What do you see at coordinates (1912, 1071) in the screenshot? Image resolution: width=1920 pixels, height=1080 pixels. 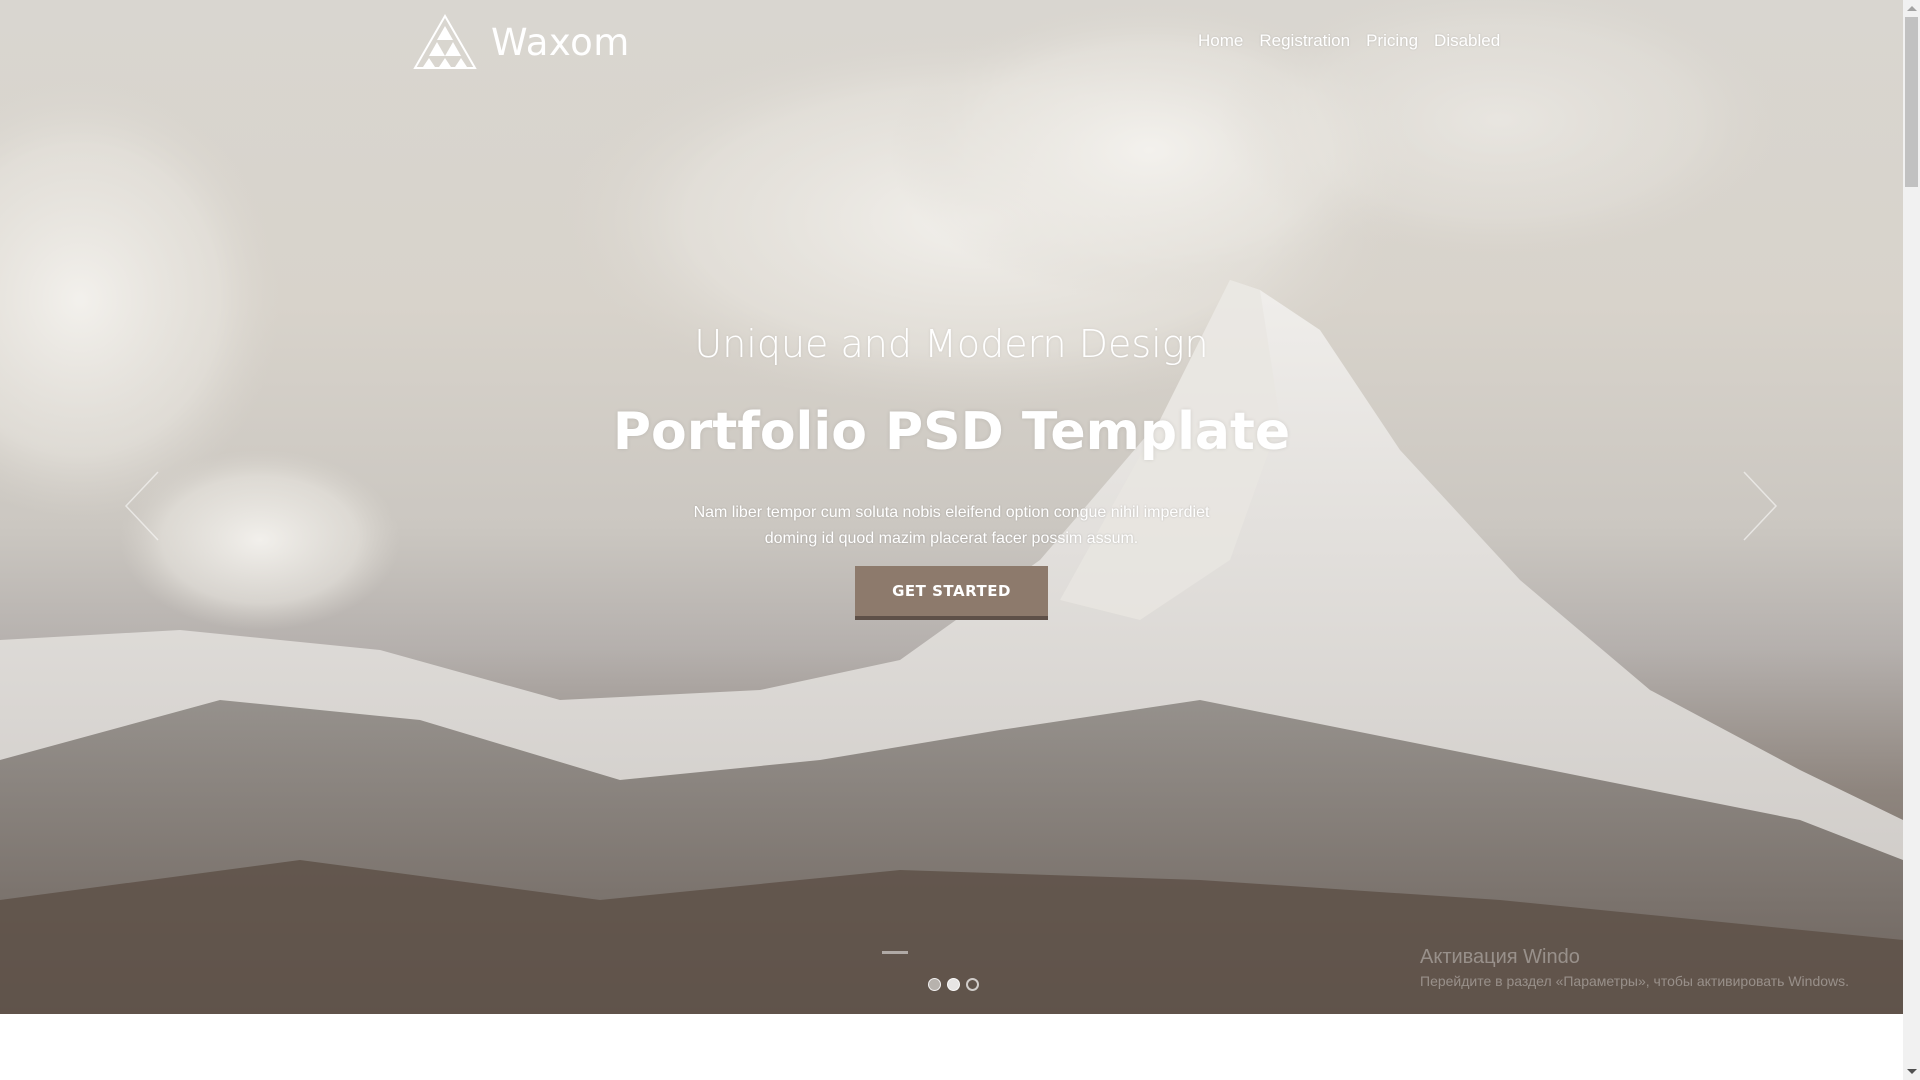 I see `scroll-down-arrow-icon` at bounding box center [1912, 1071].